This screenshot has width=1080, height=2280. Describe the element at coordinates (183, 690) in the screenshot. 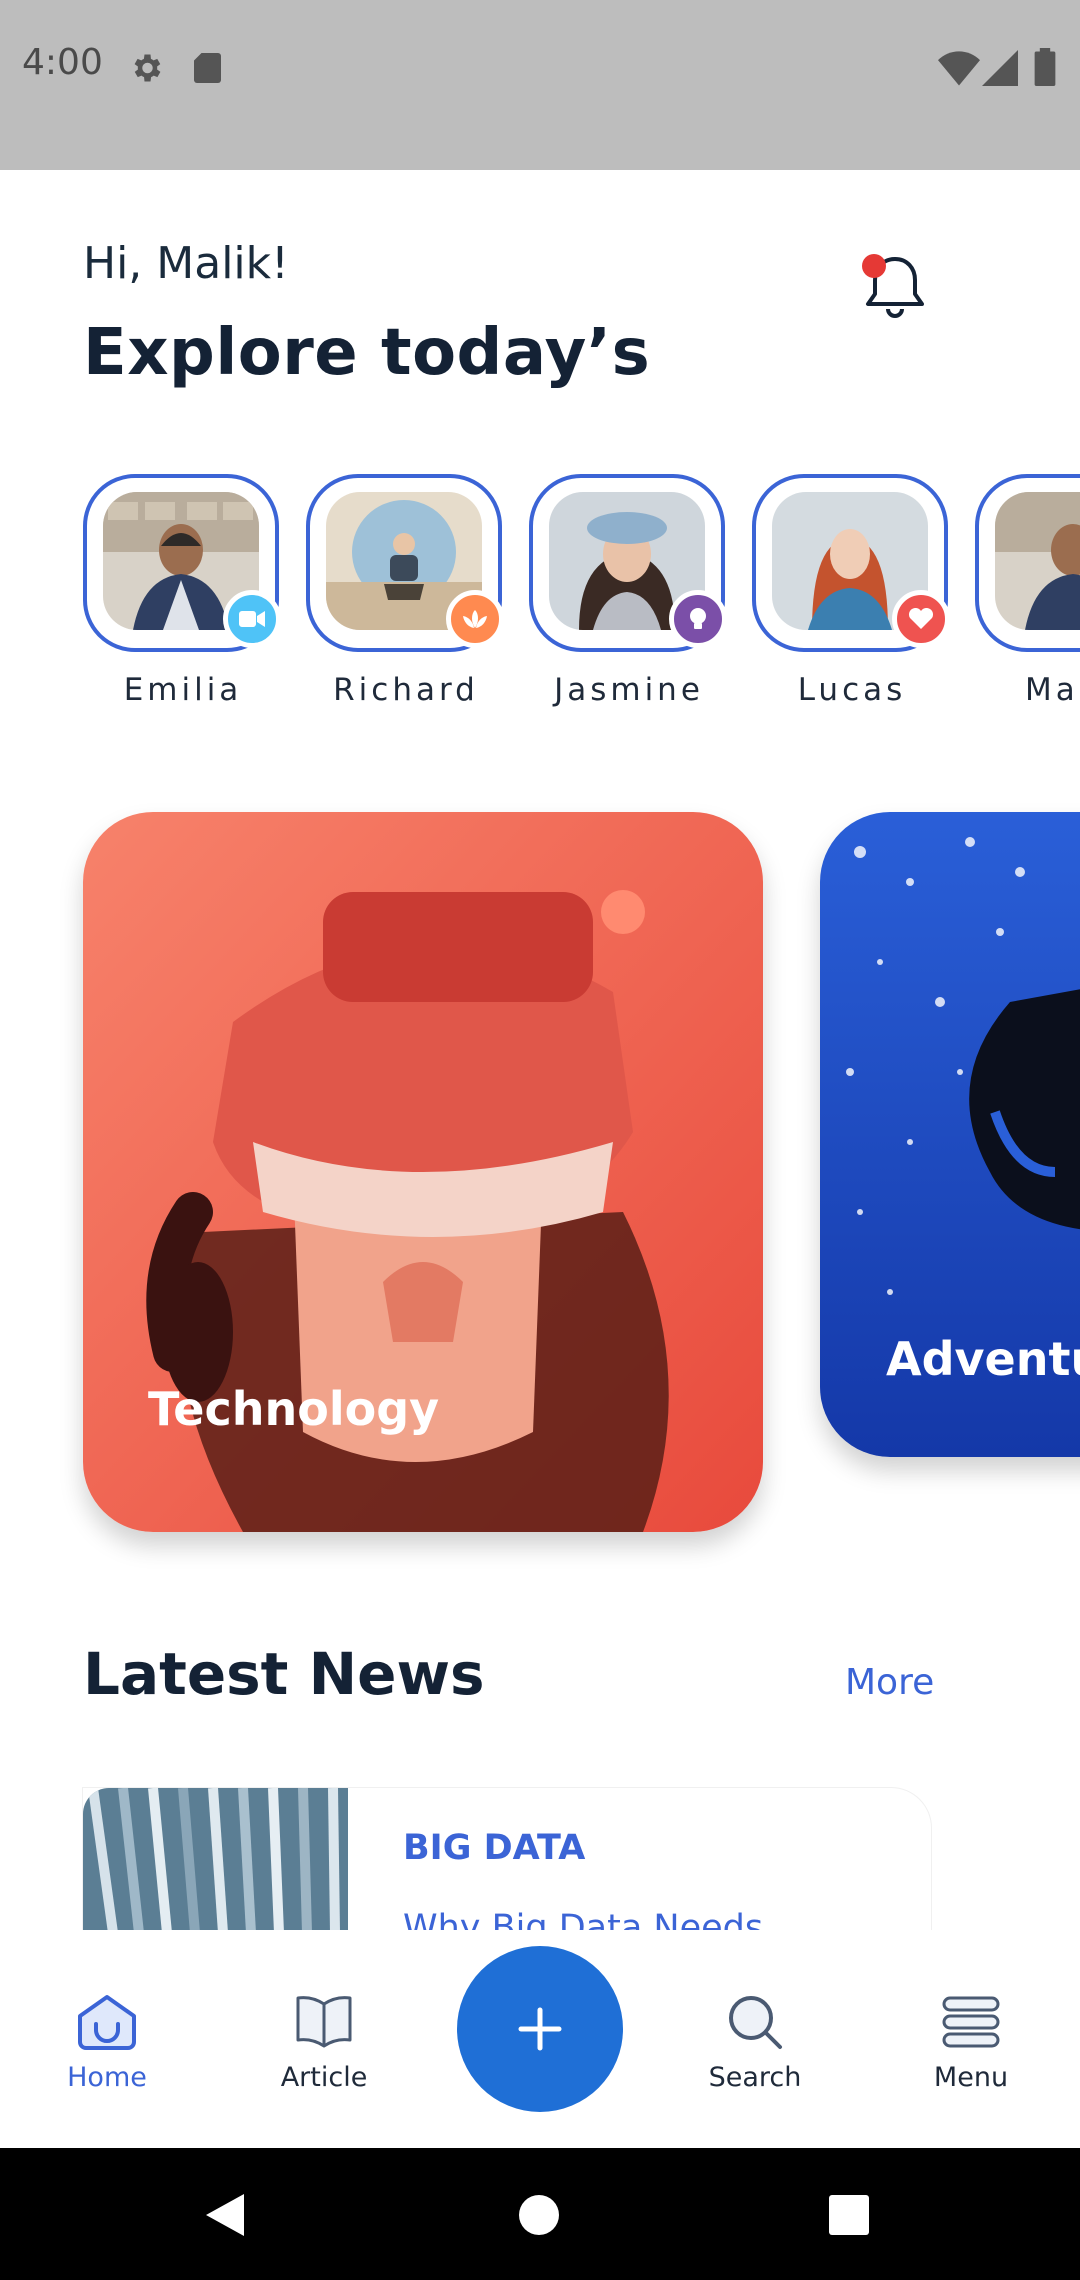

I see `story-name: Emilia` at that location.